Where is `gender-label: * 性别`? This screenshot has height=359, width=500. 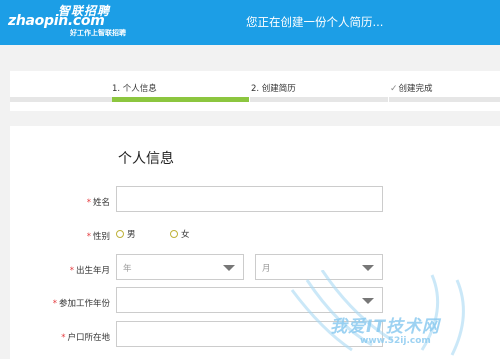
gender-label: * 性别 is located at coordinates (98, 237).